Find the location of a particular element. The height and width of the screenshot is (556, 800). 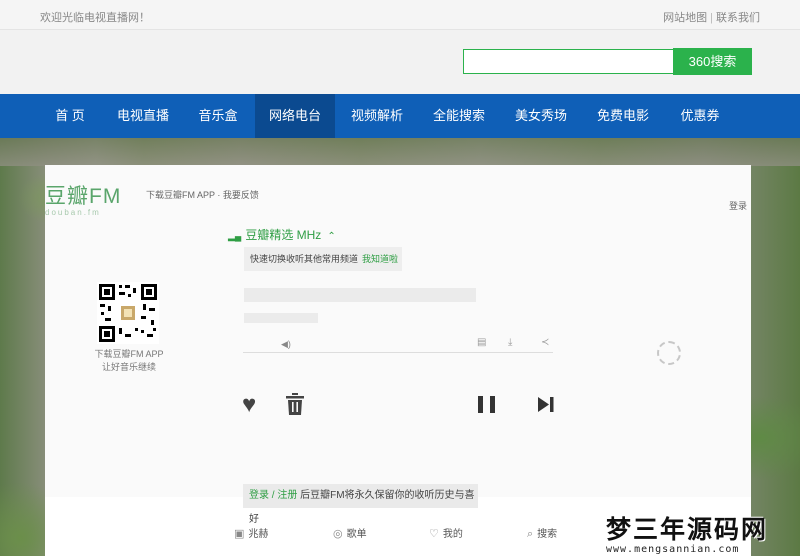

nav-item-home: 首 页 is located at coordinates (70, 116).